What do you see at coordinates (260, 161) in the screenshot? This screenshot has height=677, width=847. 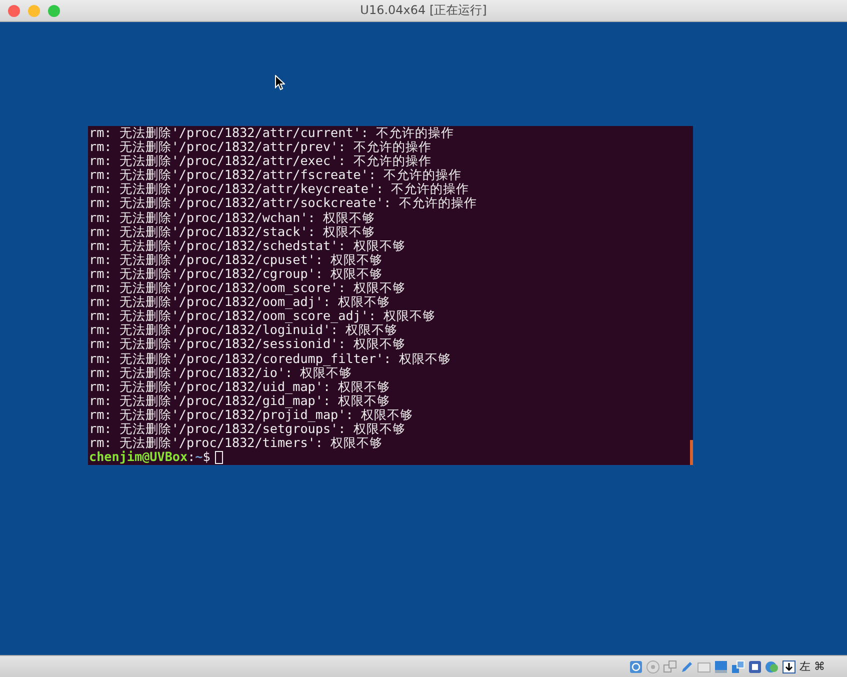 I see `terminal-line: rm: 无法删除'/proc/1832/attr/exec': 不允许的操作` at bounding box center [260, 161].